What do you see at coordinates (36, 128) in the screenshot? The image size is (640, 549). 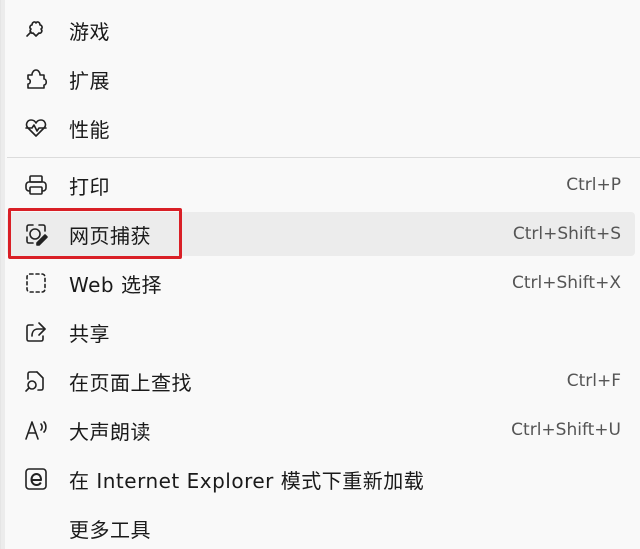 I see `performance-icon` at bounding box center [36, 128].